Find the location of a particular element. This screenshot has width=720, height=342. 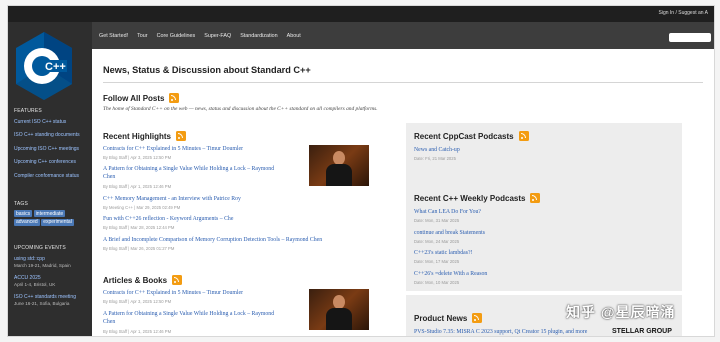

podcast-date: Date: Mon, 17 Mar 2025 is located at coordinates (437, 261).